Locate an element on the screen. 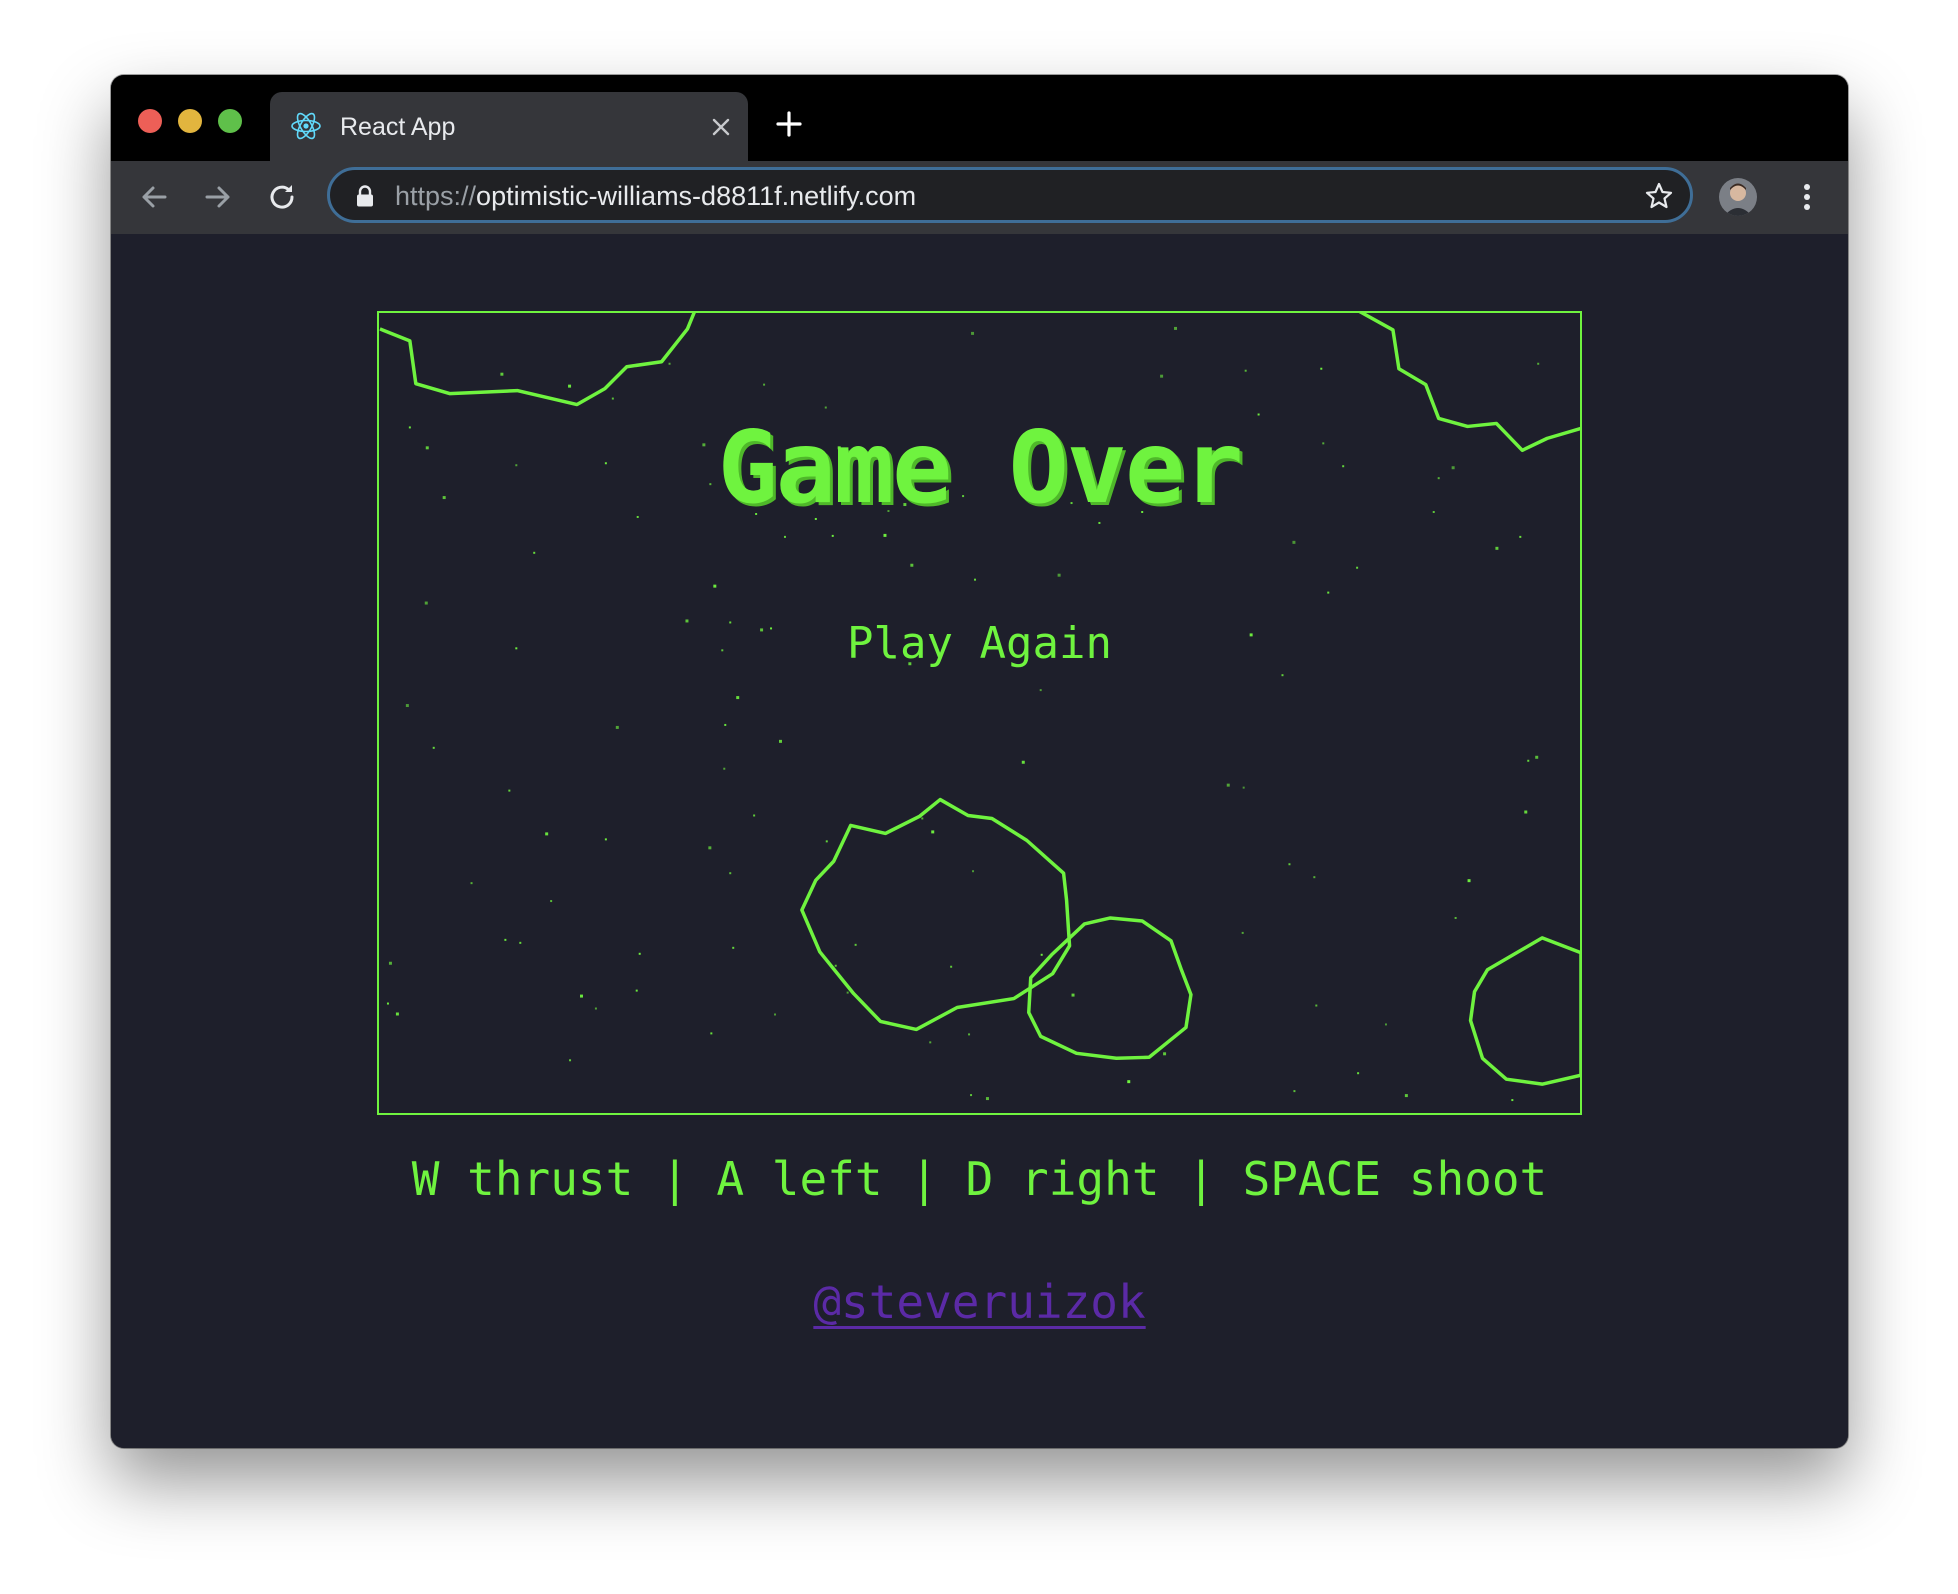  lock-icon is located at coordinates (365, 196).